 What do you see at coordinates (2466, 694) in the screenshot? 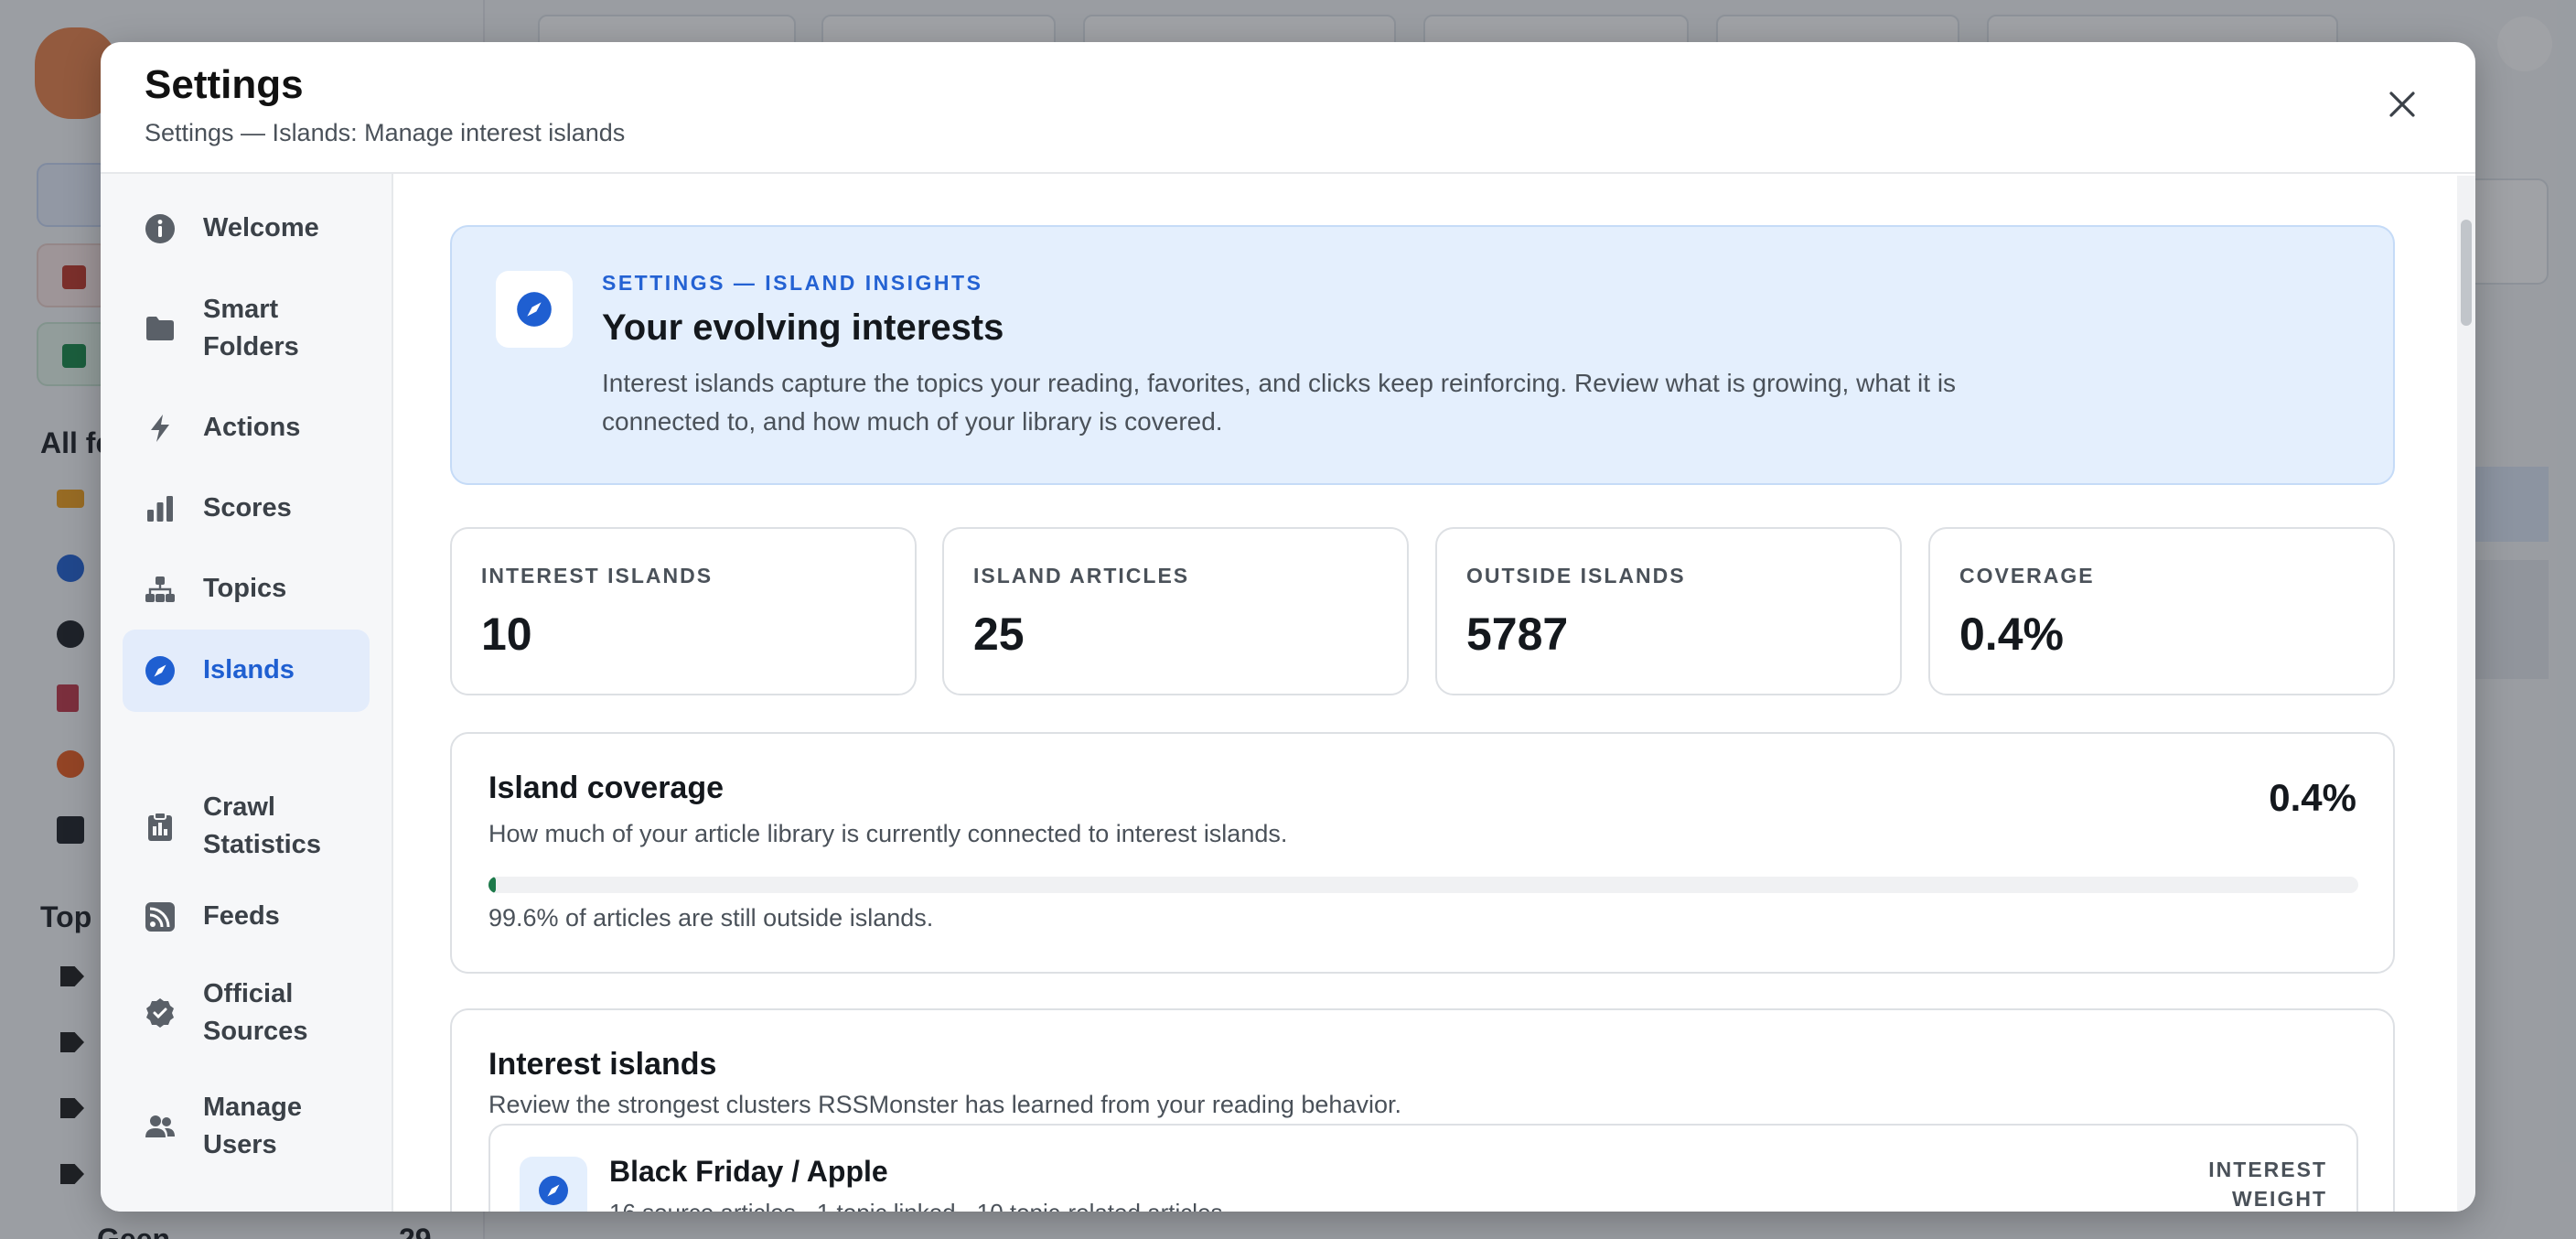
I see `content-scrollbar` at bounding box center [2466, 694].